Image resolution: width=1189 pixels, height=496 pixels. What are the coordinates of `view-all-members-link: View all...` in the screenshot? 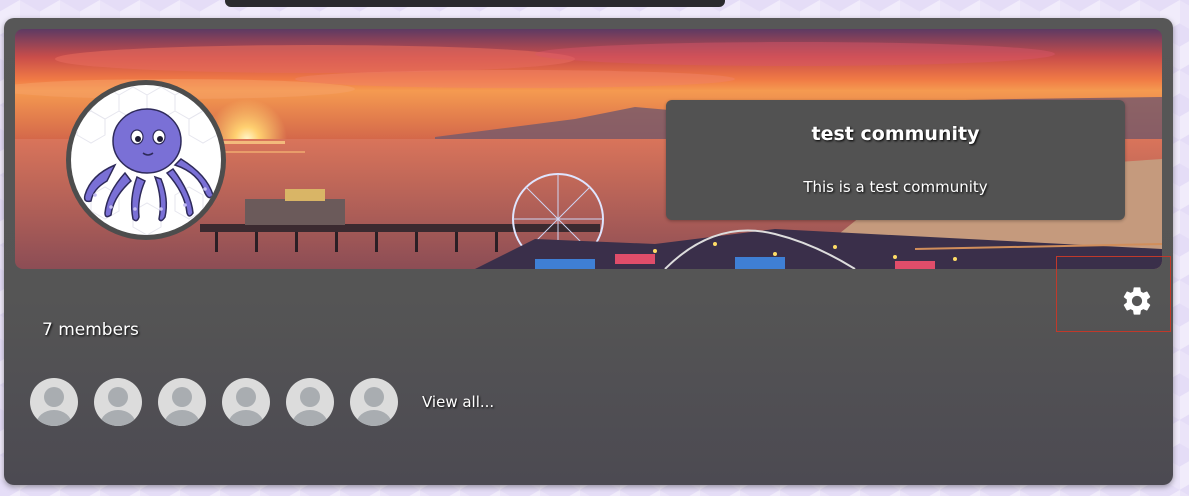 It's located at (458, 402).